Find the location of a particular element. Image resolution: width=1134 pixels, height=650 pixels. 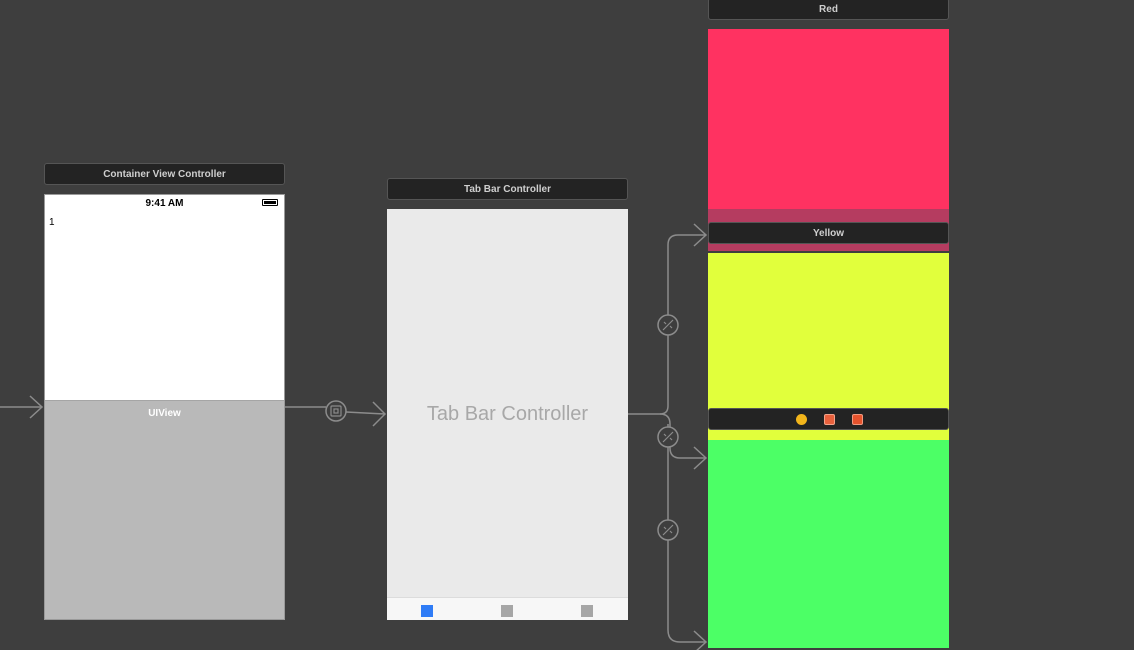

green-scene-dock is located at coordinates (828, 419).